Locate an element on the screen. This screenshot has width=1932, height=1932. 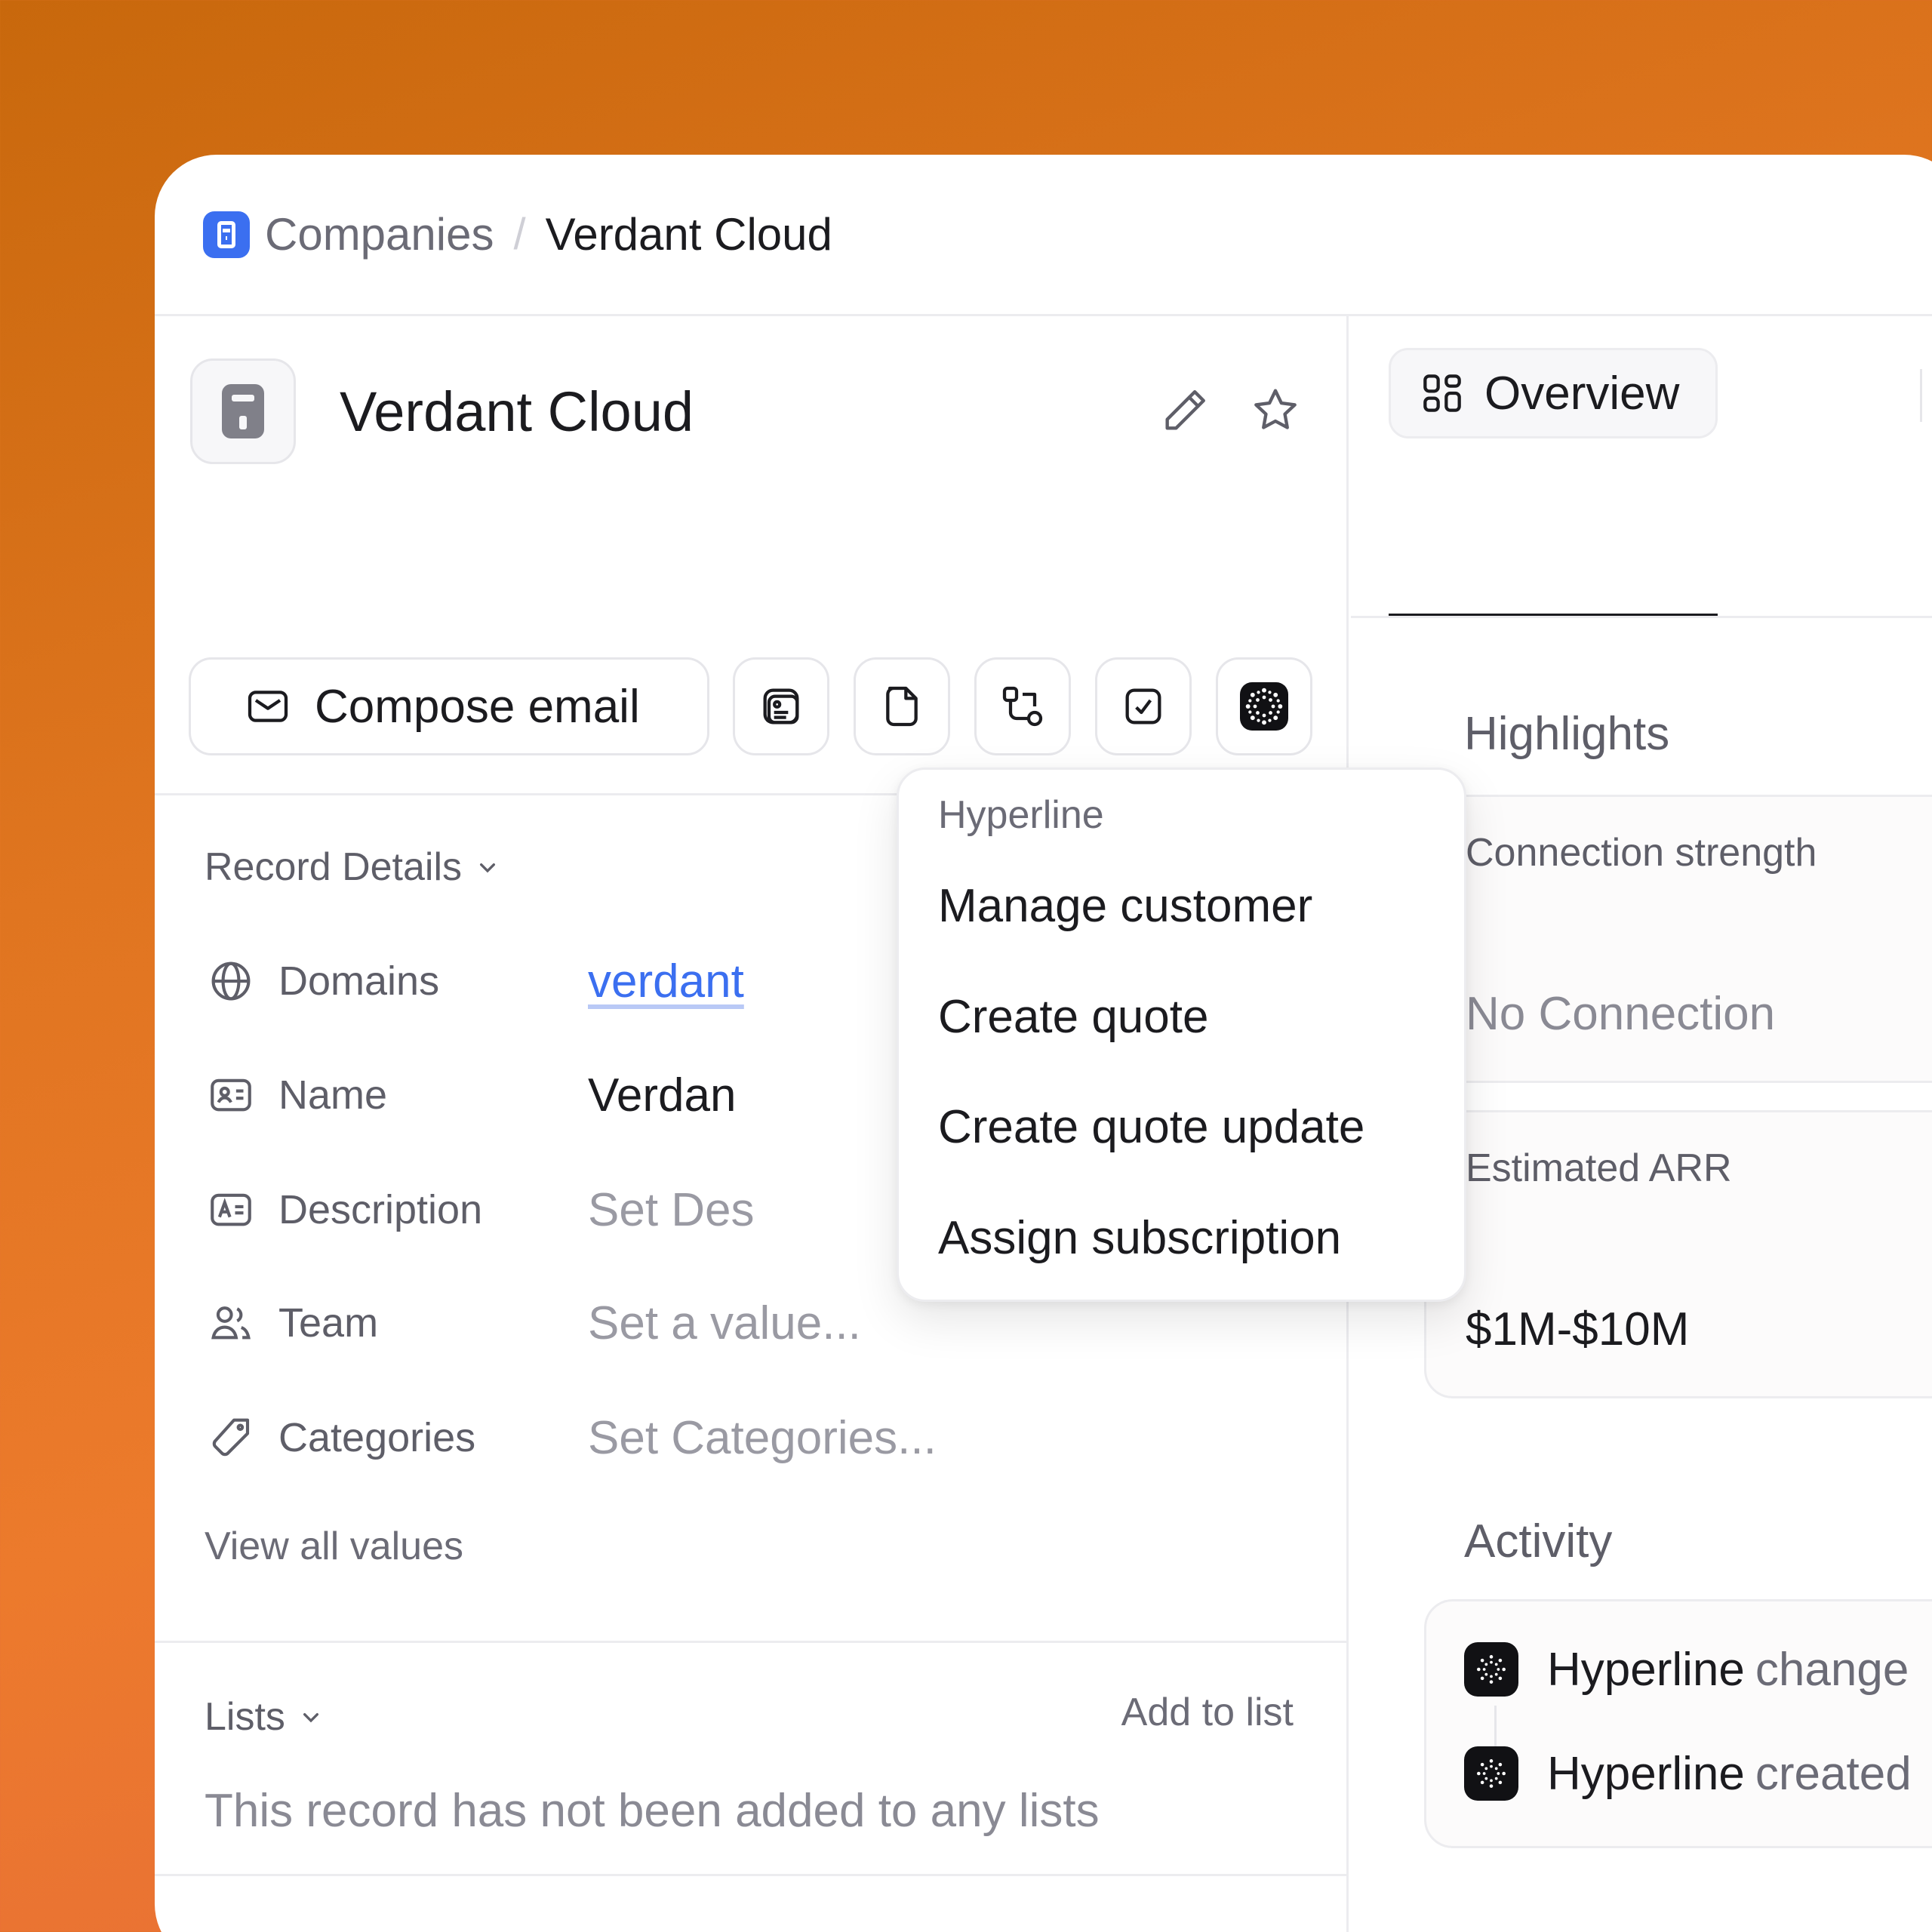
breadcrumb-current: Verdant Cloud is located at coordinates (688, 234).